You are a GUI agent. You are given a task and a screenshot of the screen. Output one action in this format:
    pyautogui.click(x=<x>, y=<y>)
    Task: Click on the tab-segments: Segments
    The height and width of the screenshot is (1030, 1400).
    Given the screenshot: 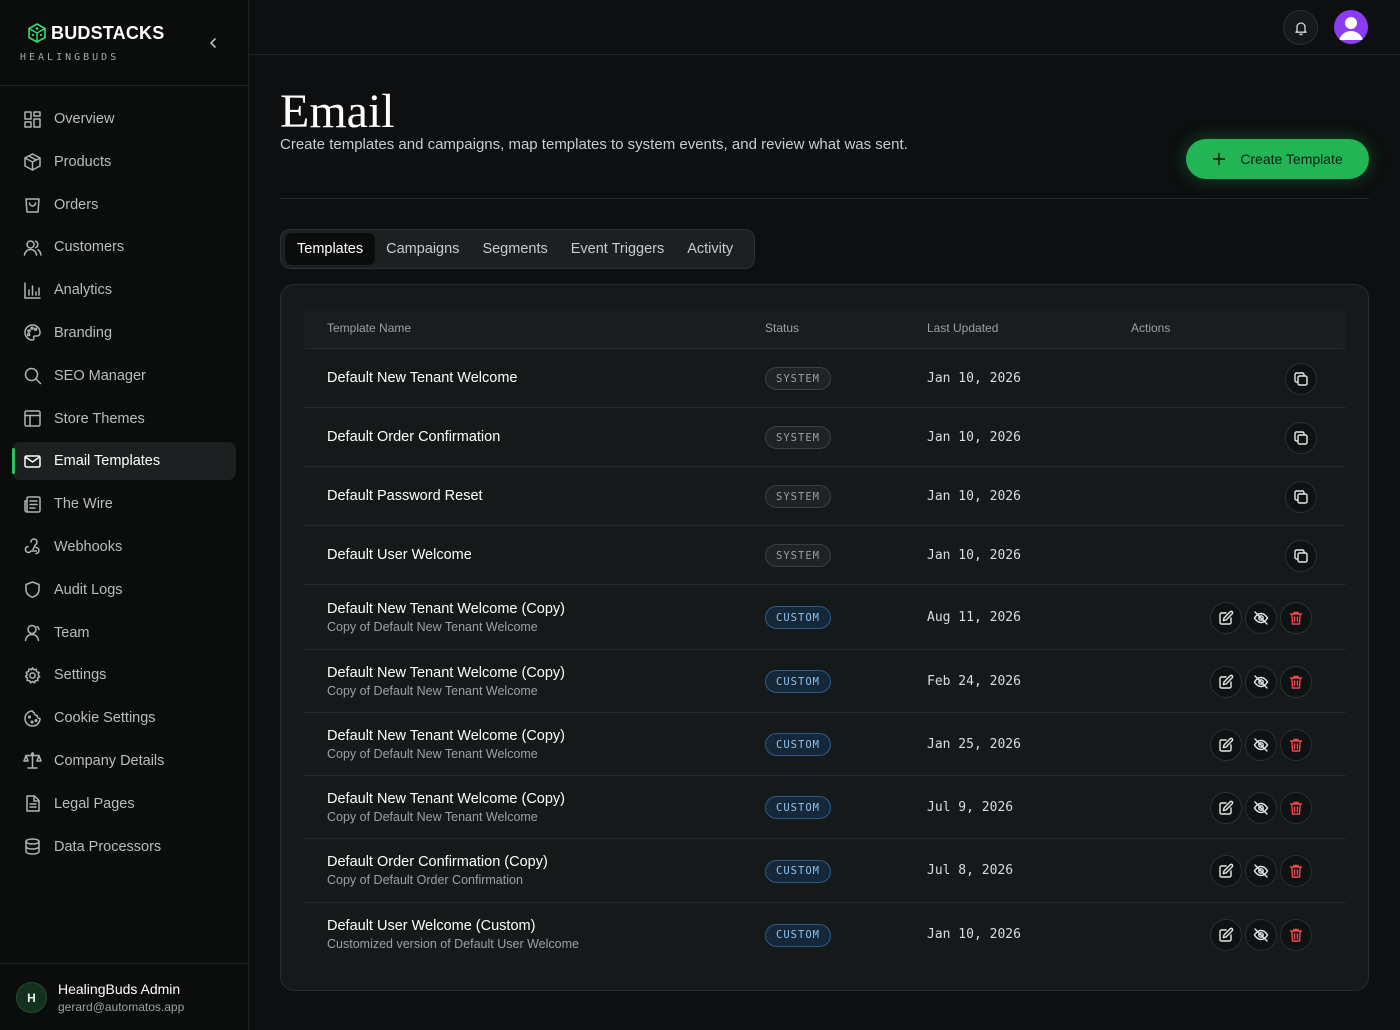 What is the action you would take?
    pyautogui.click(x=514, y=249)
    